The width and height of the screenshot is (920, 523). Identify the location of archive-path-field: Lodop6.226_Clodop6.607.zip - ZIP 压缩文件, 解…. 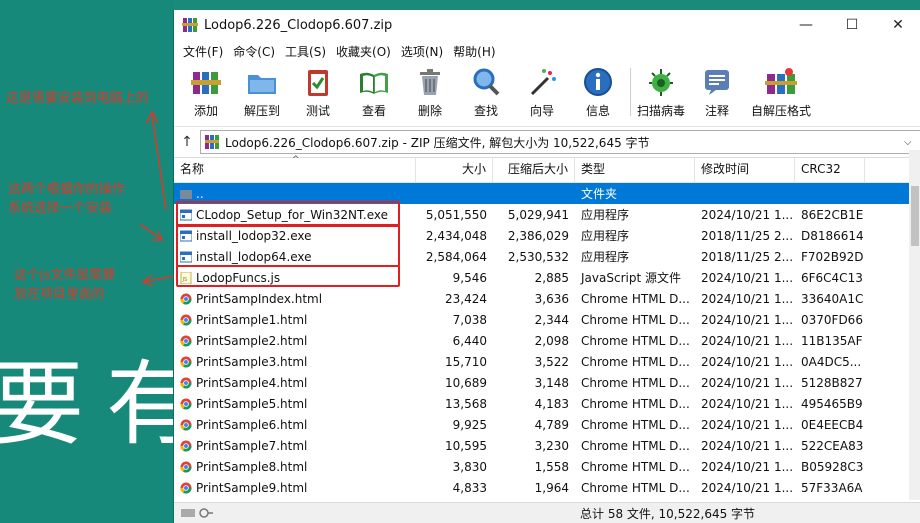
(560, 142).